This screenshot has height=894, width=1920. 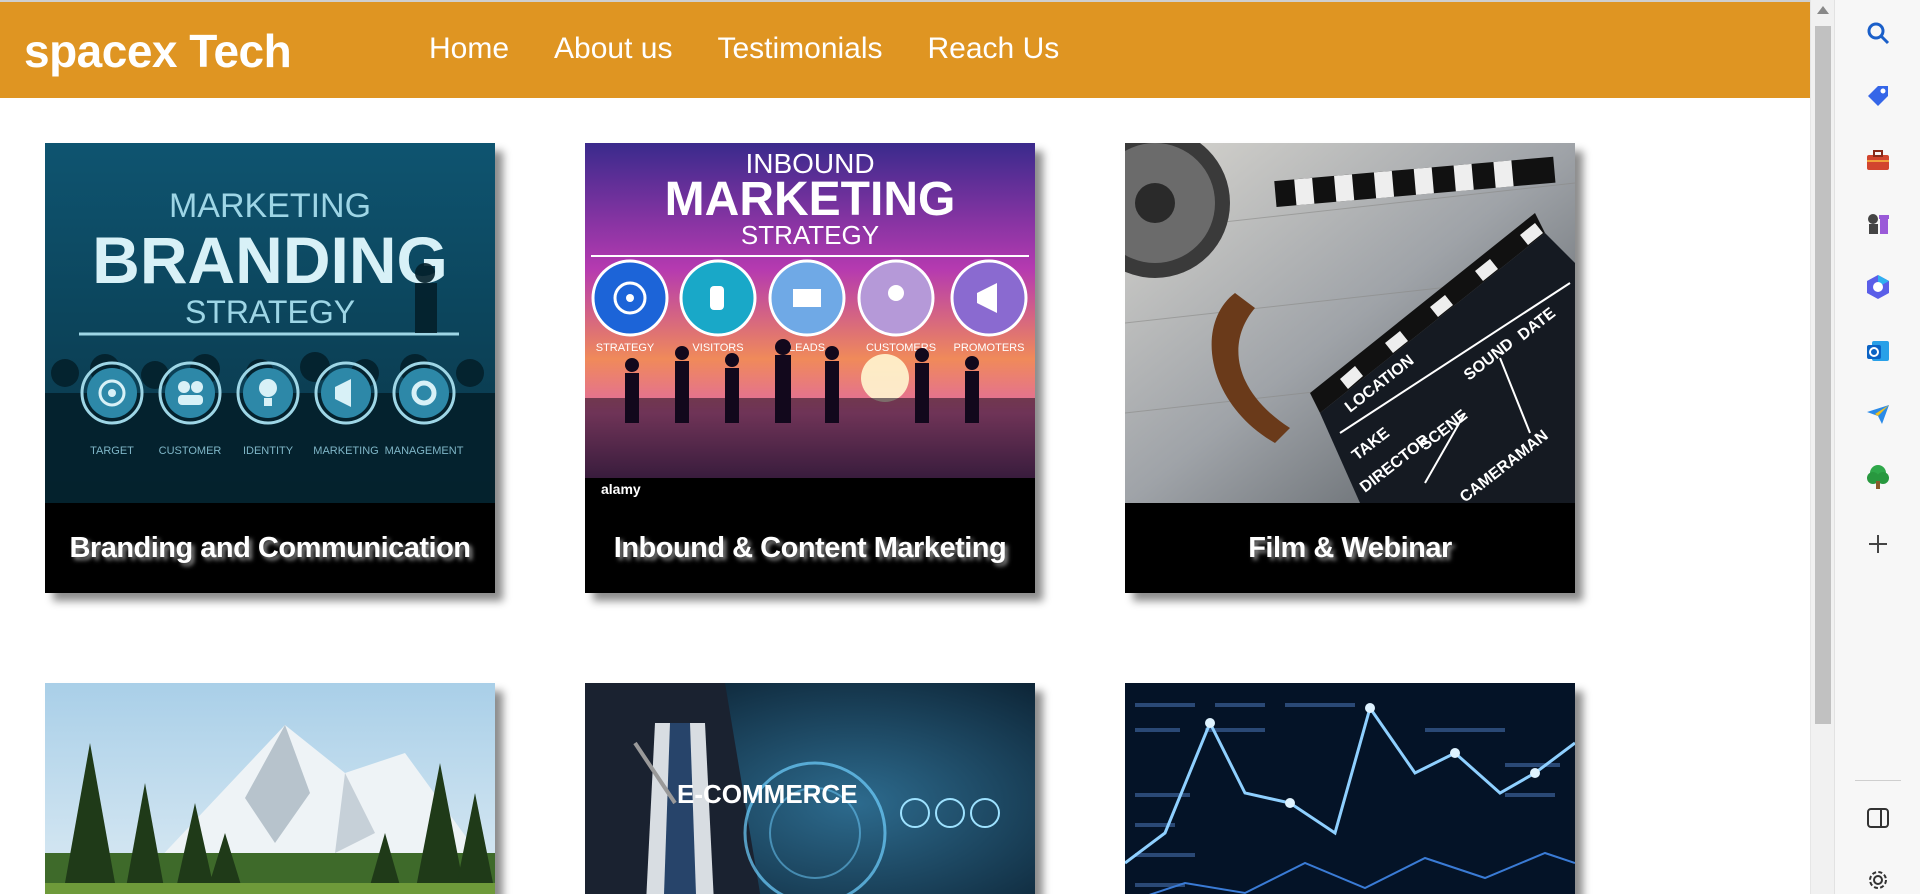 What do you see at coordinates (270, 312) in the screenshot?
I see `branding-sub-text: STRATEGY` at bounding box center [270, 312].